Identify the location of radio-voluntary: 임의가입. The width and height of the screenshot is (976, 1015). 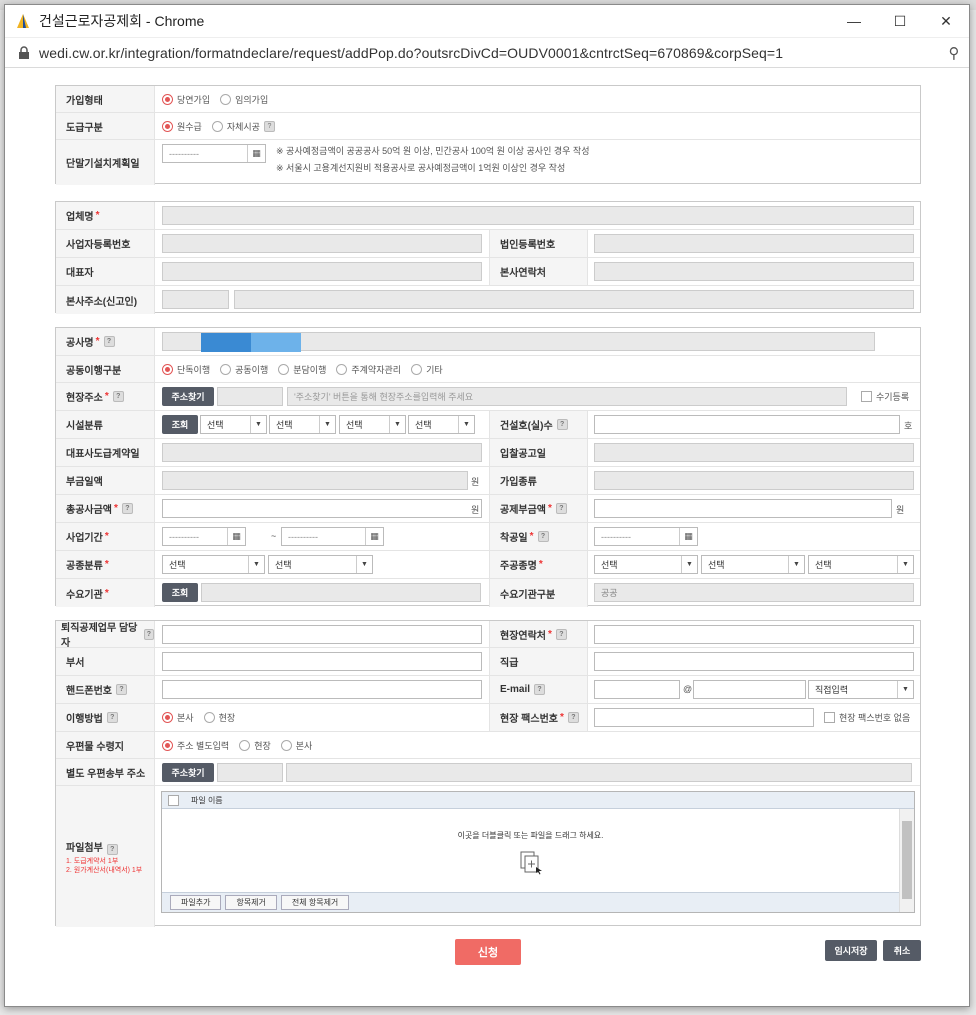
(244, 99).